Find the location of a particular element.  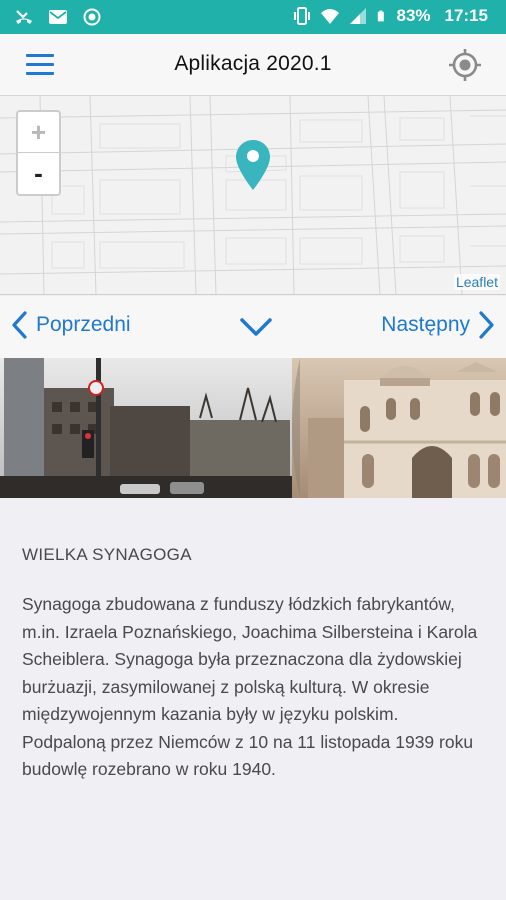

next-label: Następny is located at coordinates (425, 324).